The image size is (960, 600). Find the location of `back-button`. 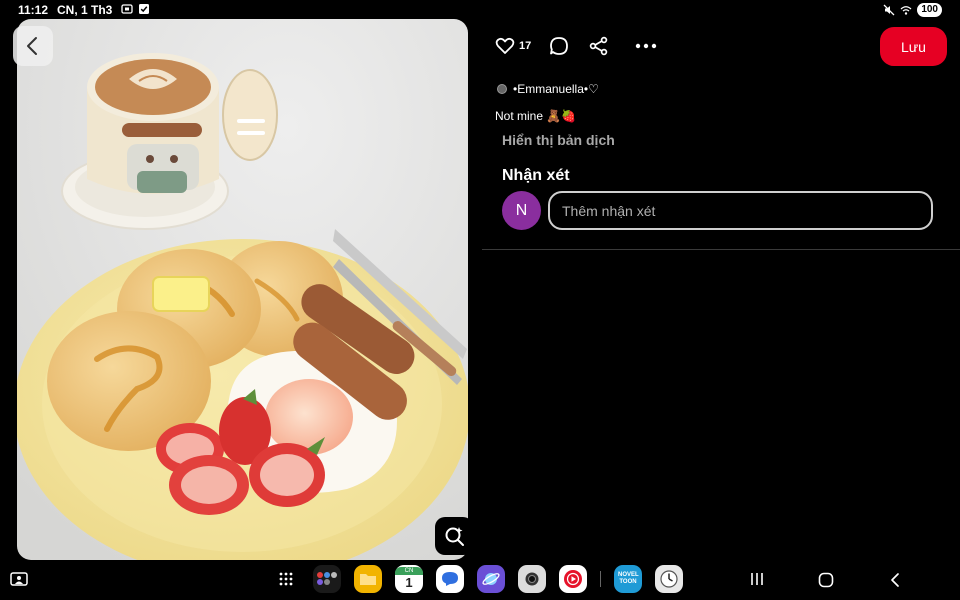

back-button is located at coordinates (33, 46).